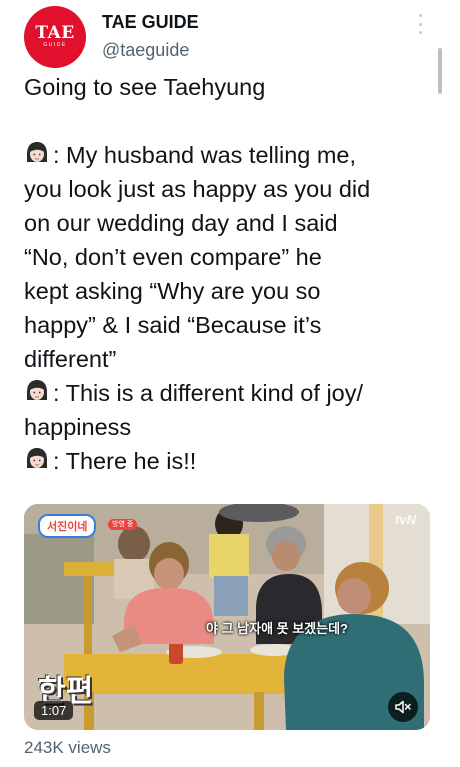 Image resolution: width=460 pixels, height=767 pixels. What do you see at coordinates (173, 257) in the screenshot?
I see `tweet-line: “No, don’t even compare” he` at bounding box center [173, 257].